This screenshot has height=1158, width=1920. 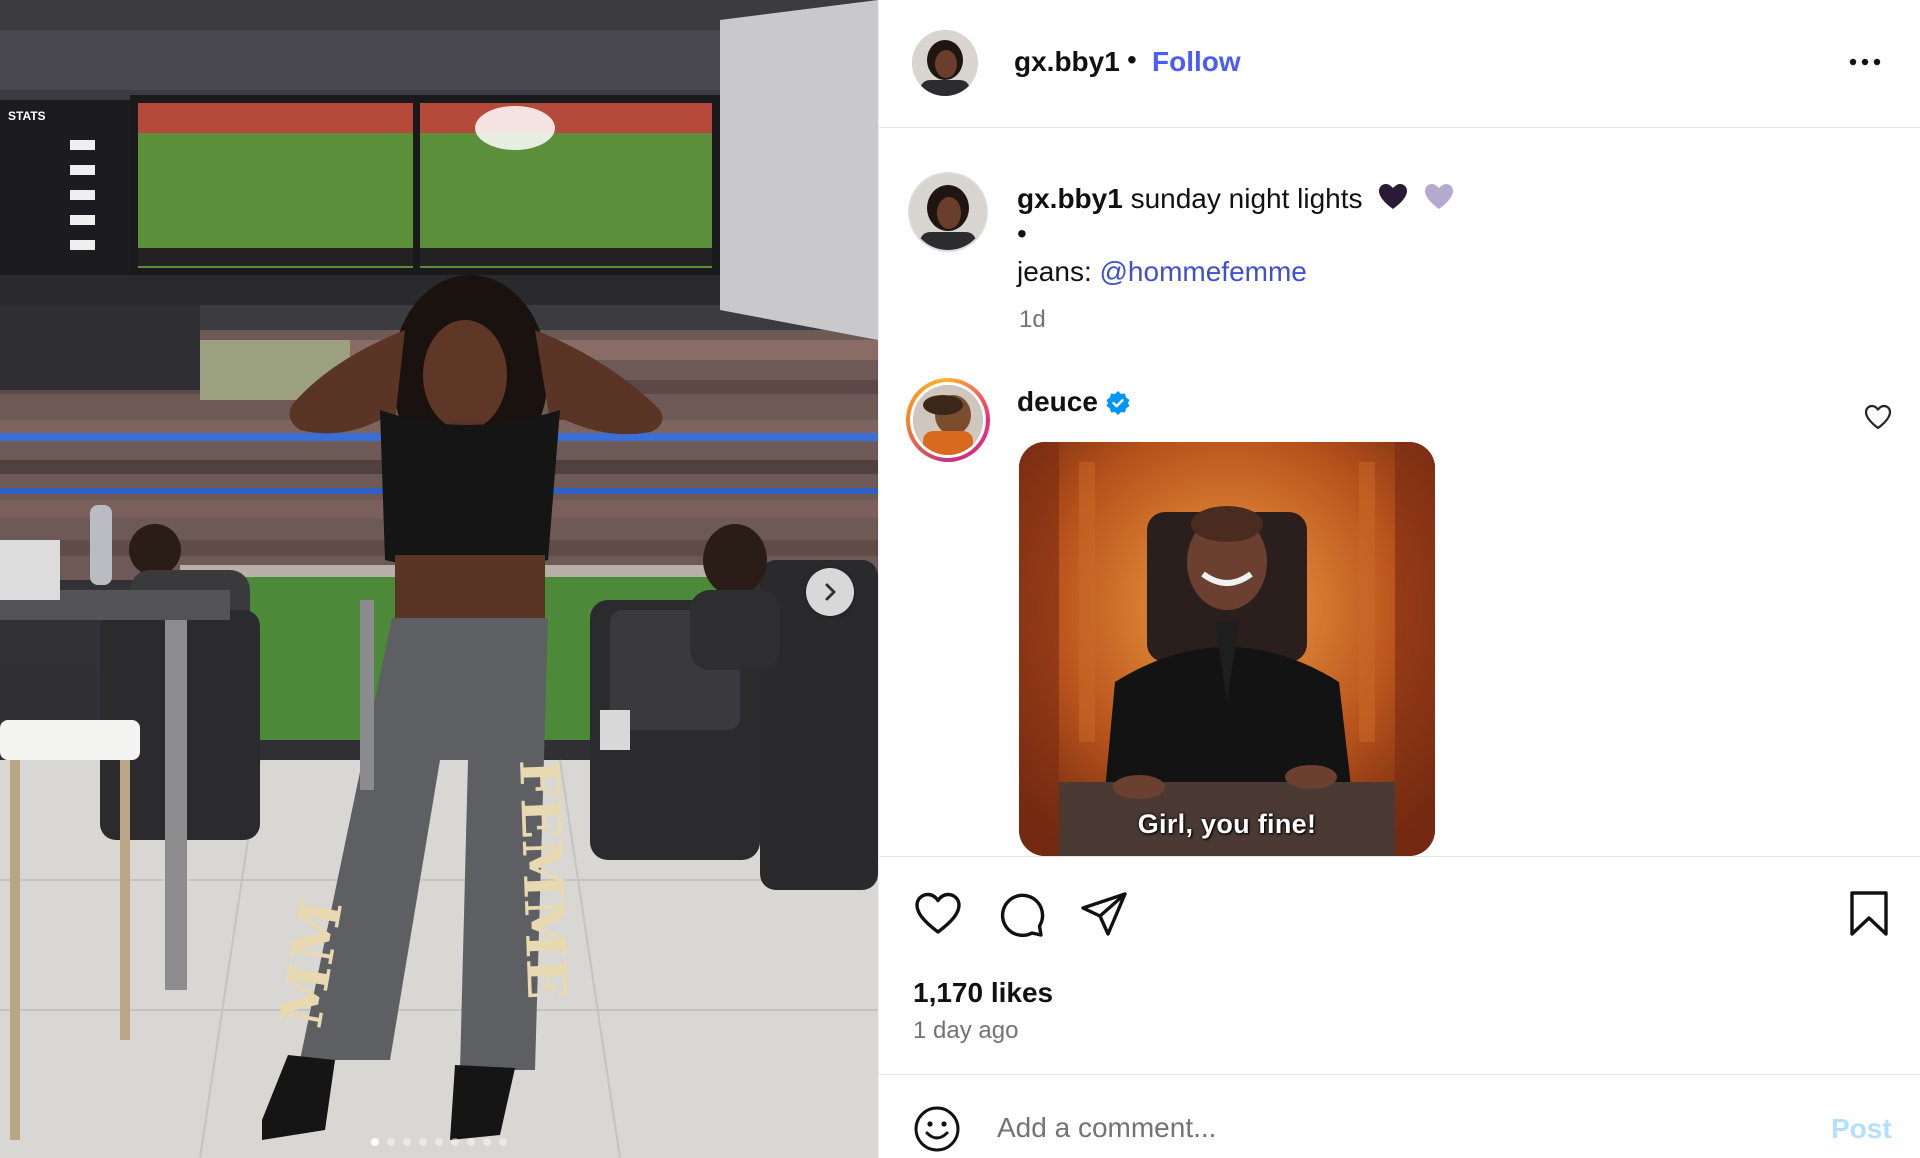 I want to click on comment-composer: Post, so click(x=1399, y=1116).